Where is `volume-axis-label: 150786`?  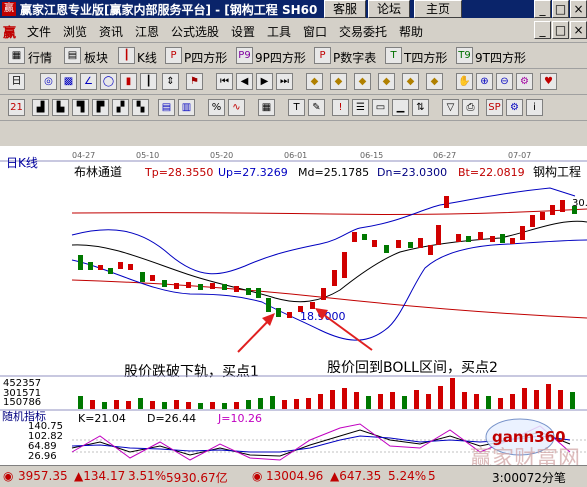 volume-axis-label: 150786 is located at coordinates (22, 402).